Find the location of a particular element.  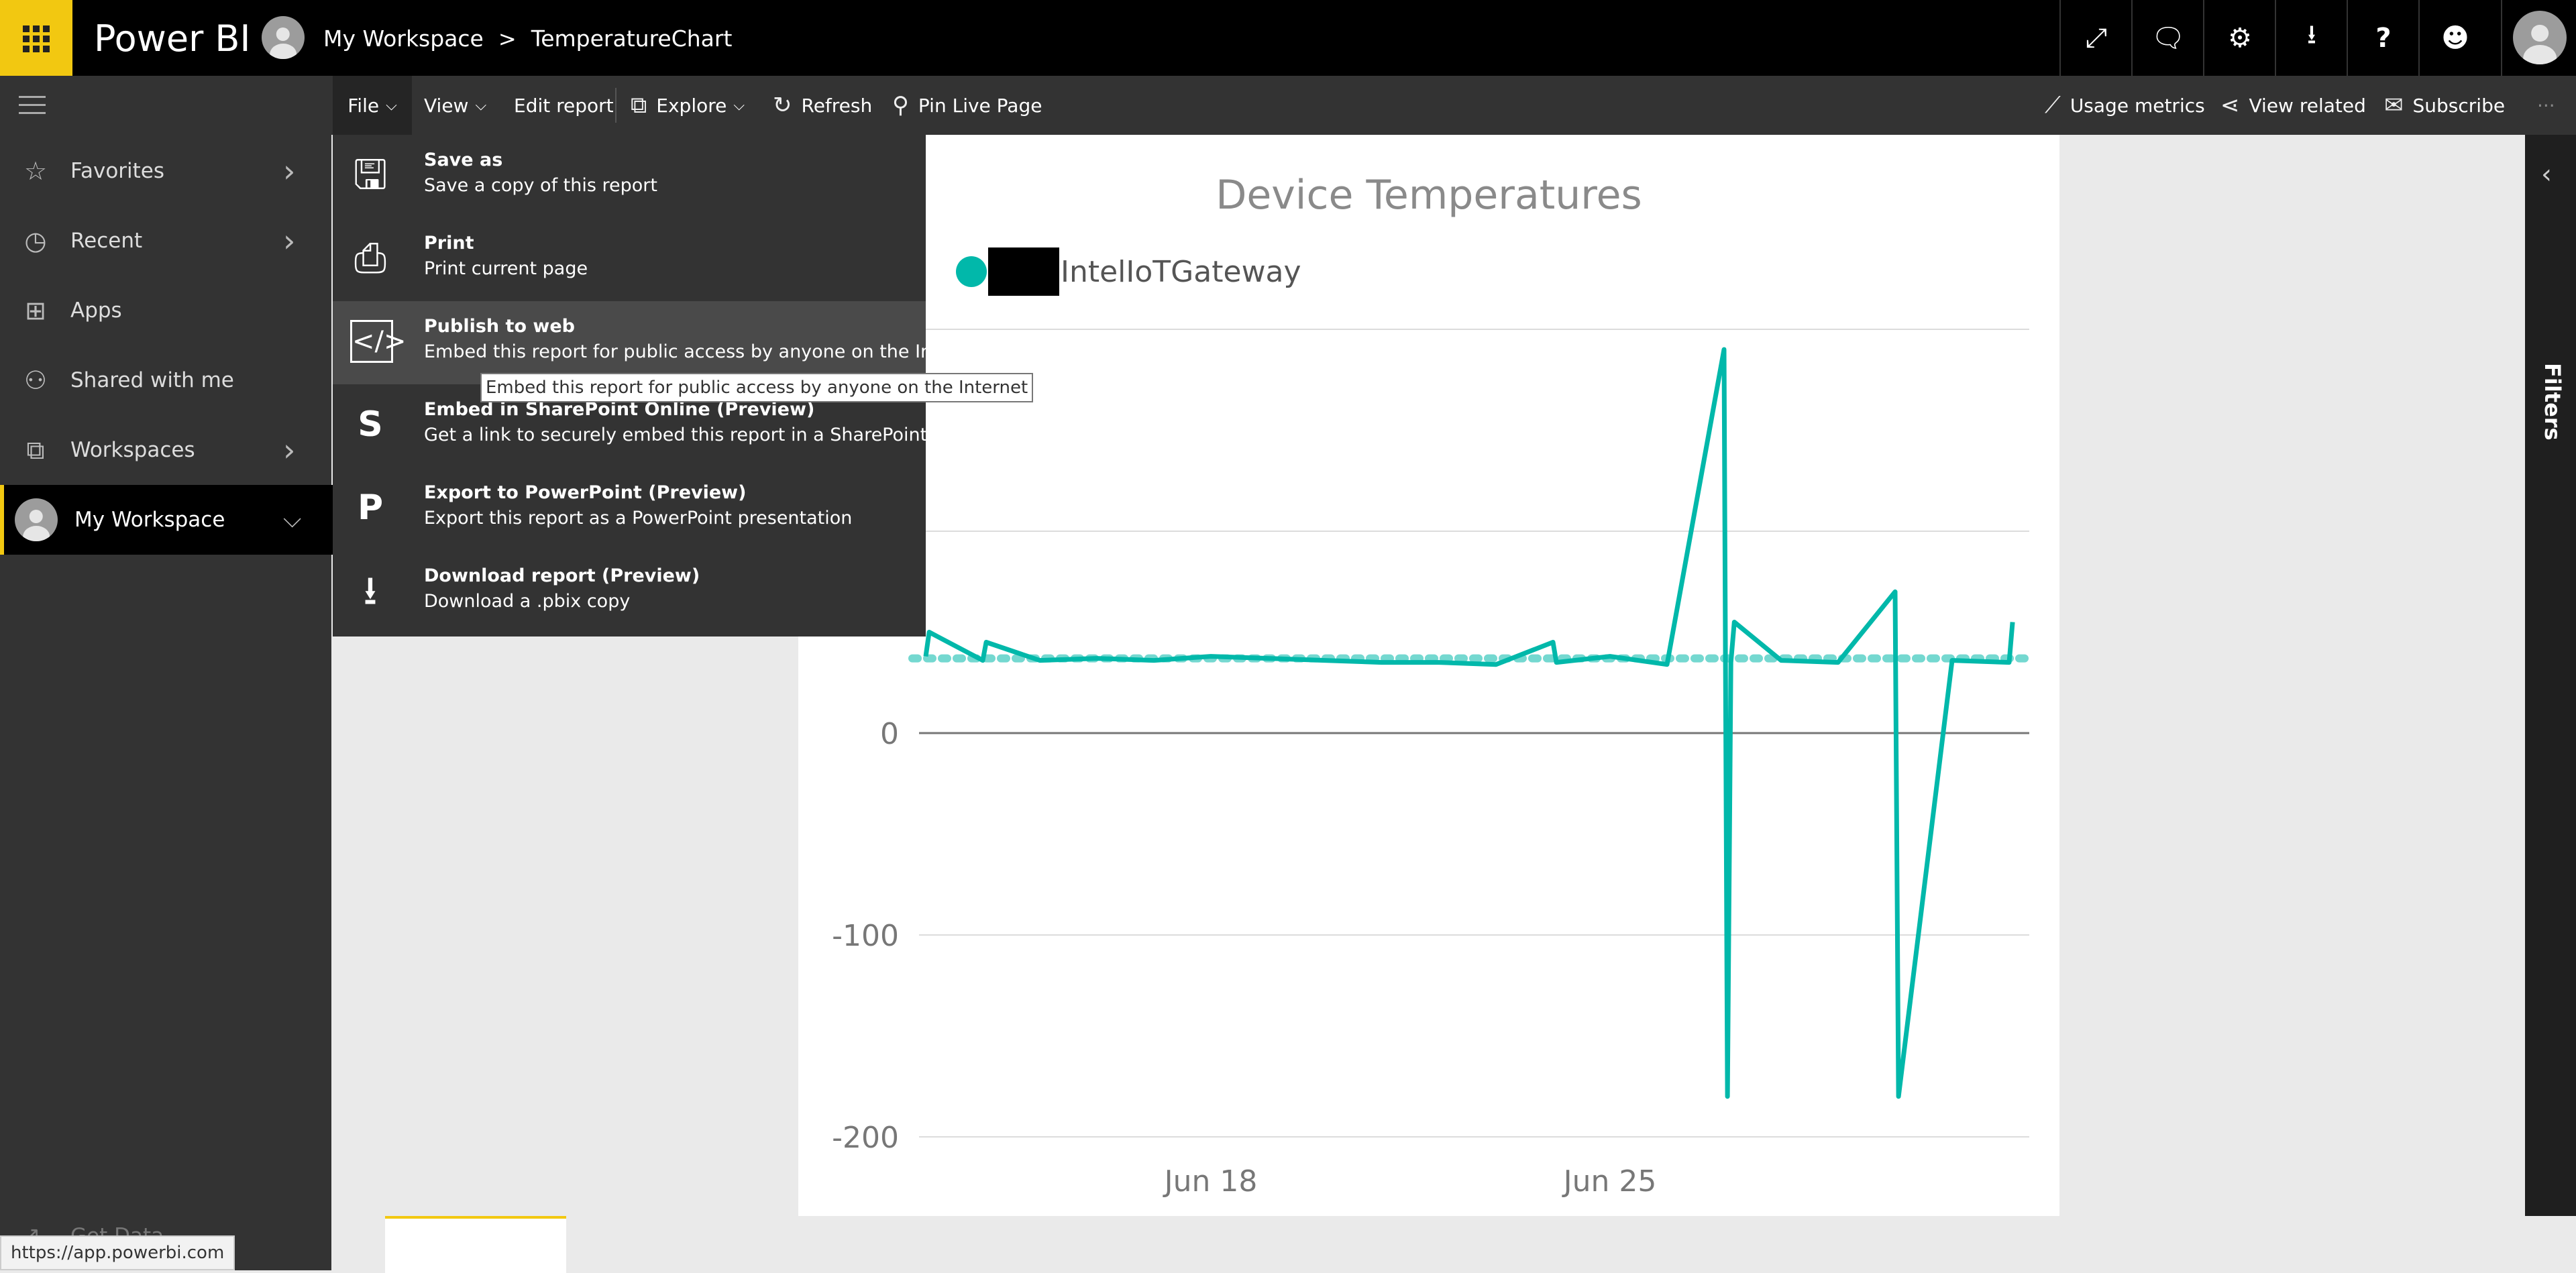

star-icon: ☆ is located at coordinates (35, 171).